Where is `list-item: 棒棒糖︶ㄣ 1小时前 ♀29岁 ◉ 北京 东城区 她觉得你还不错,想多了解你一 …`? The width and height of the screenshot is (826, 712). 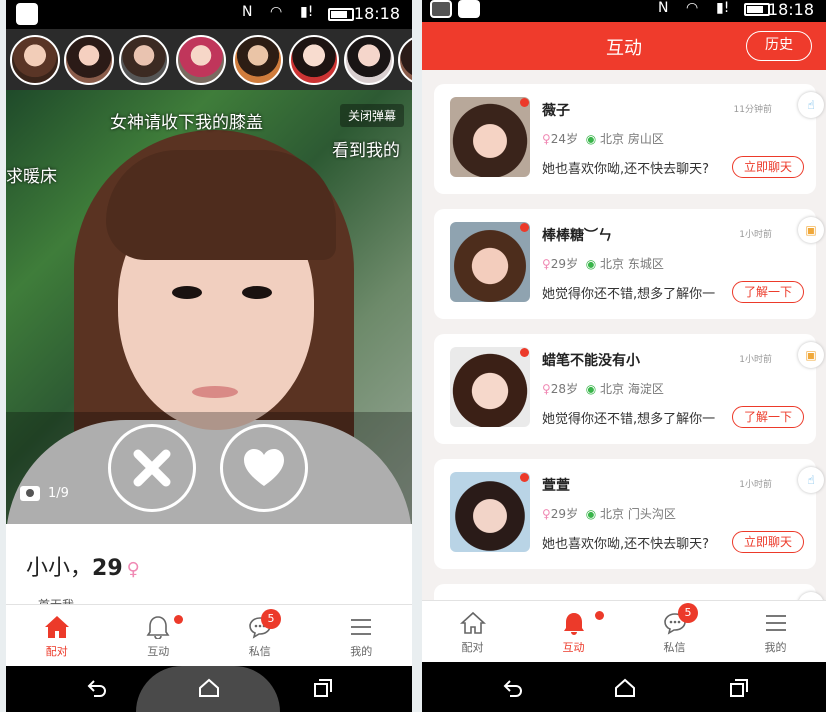 list-item: 棒棒糖︶ㄣ 1小时前 ♀29岁 ◉ 北京 东城区 她觉得你还不错,想多了解你一 … is located at coordinates (629, 264).